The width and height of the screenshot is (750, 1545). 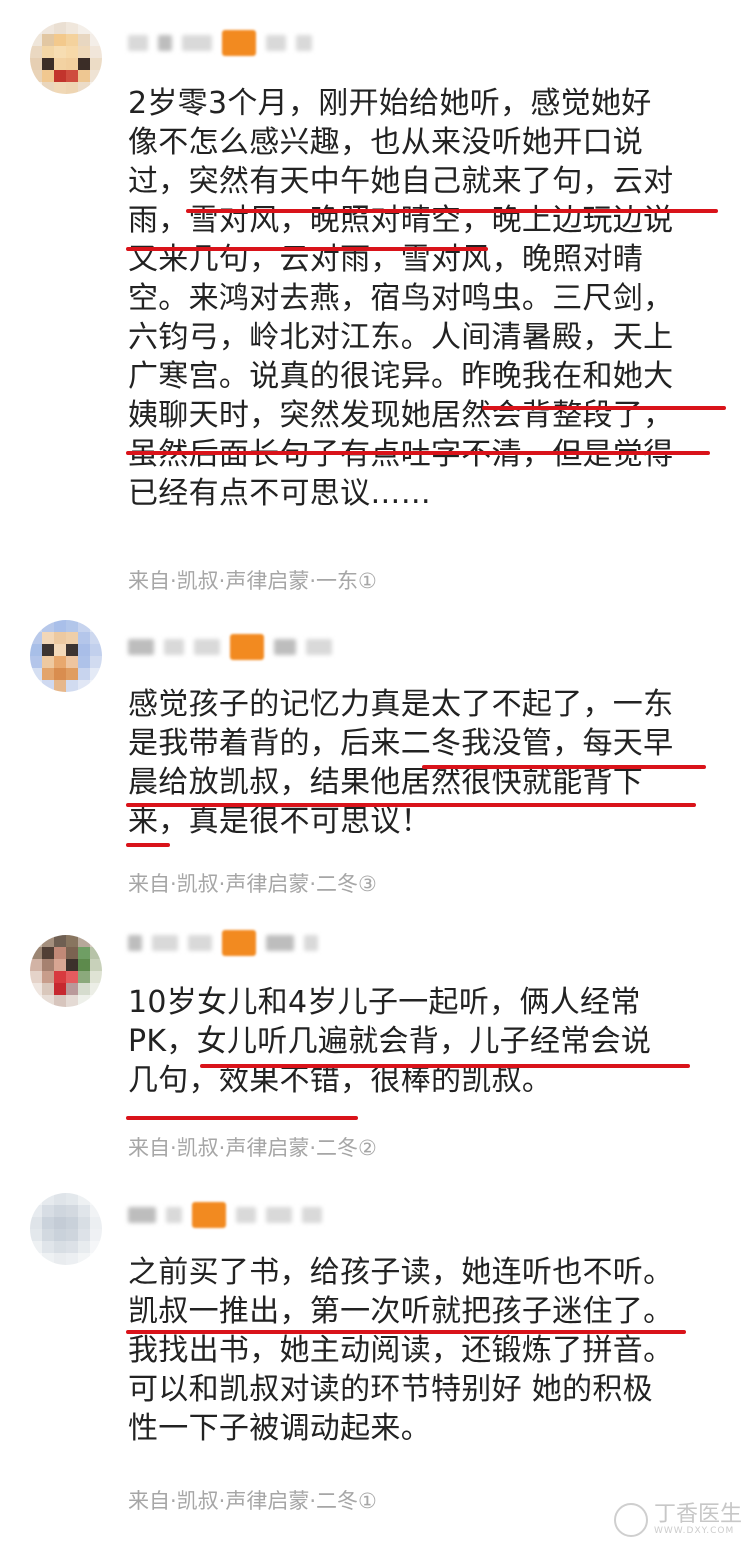 I want to click on comment-line: 姨聊天时，突然发现她居然会背整段了，, so click(x=401, y=415).